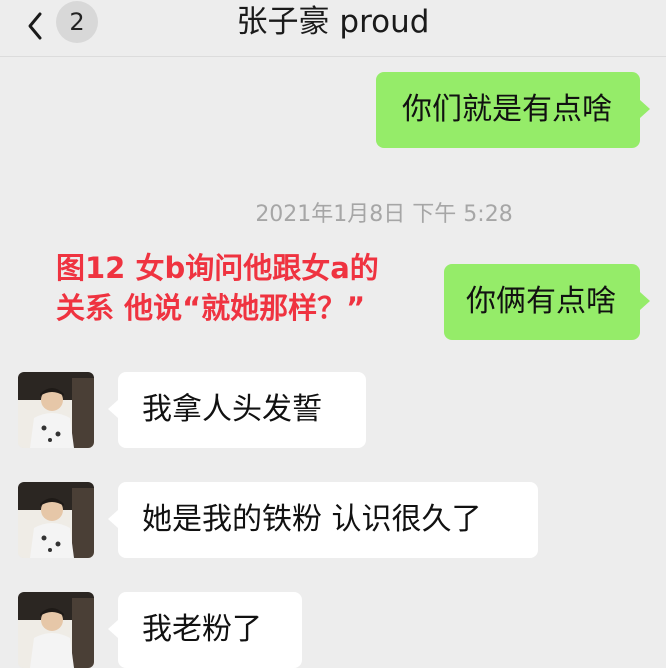 Image resolution: width=666 pixels, height=668 pixels. What do you see at coordinates (217, 268) in the screenshot?
I see `caption-line-1: 图12 女b询问他跟女a的` at bounding box center [217, 268].